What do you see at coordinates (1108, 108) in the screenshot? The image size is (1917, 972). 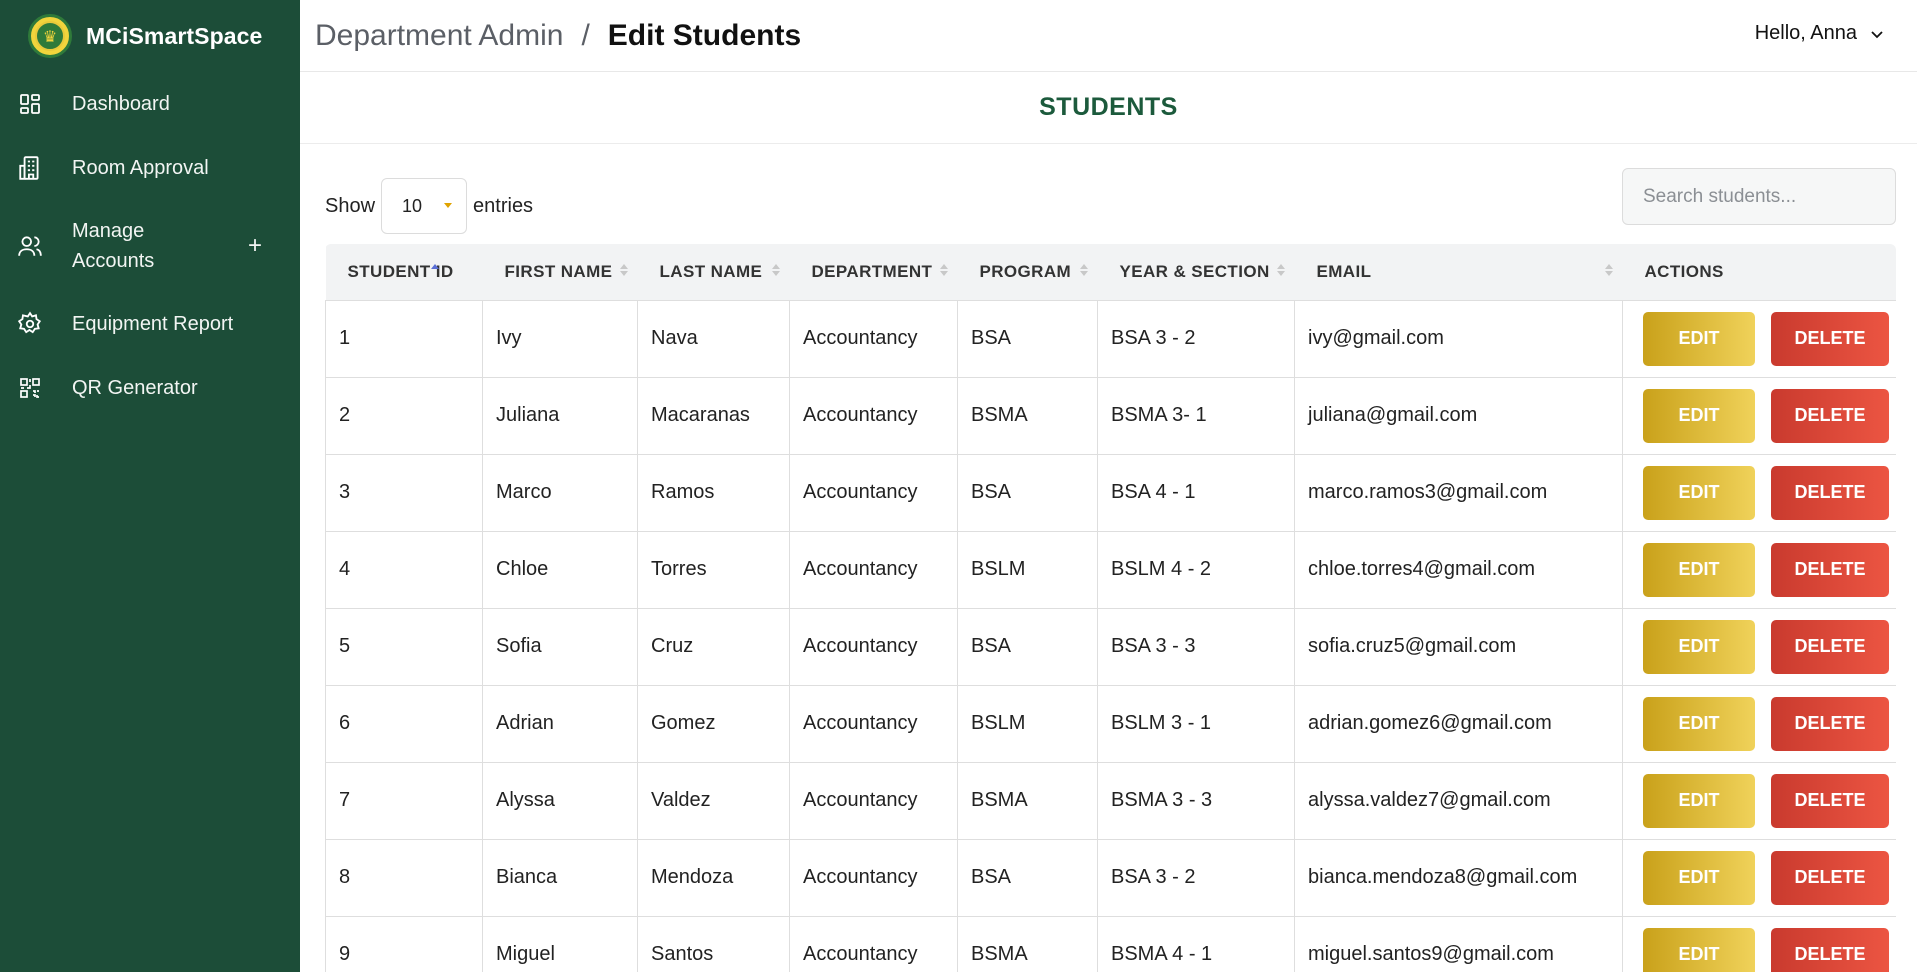 I see `page-heading: STUDENTS` at bounding box center [1108, 108].